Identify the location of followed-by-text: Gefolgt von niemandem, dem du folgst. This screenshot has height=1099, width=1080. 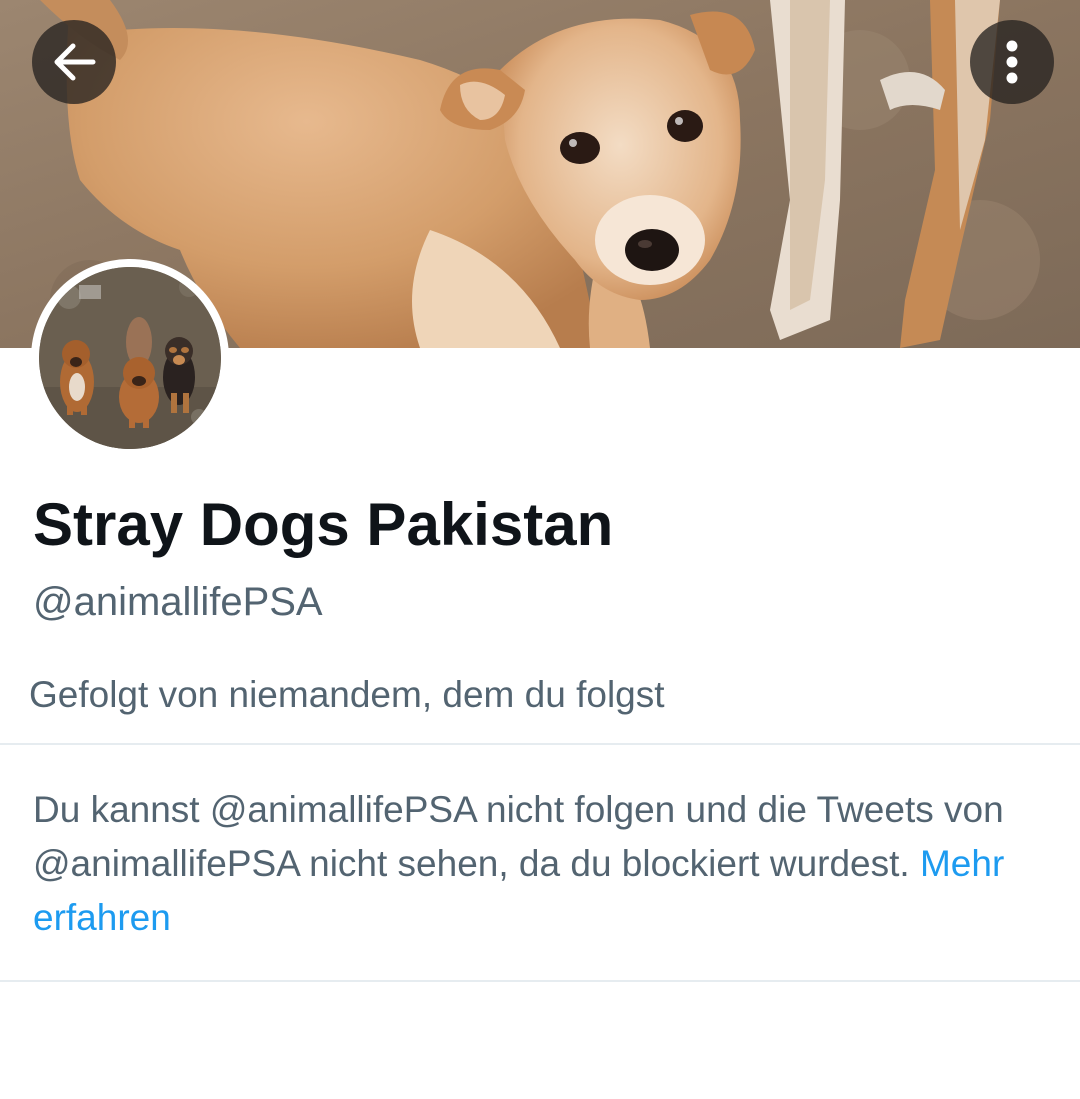
(347, 695).